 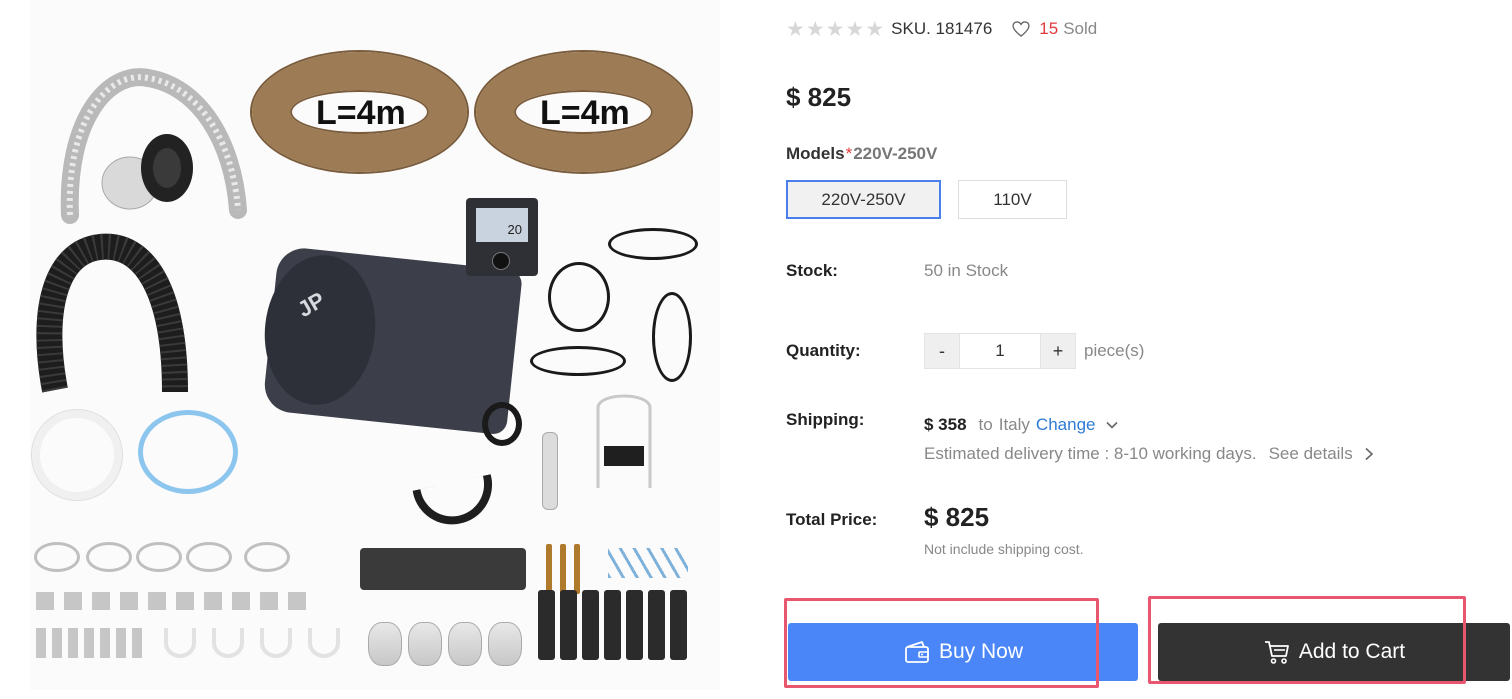 What do you see at coordinates (1014, 424) in the screenshot?
I see `shipping-country: Italy` at bounding box center [1014, 424].